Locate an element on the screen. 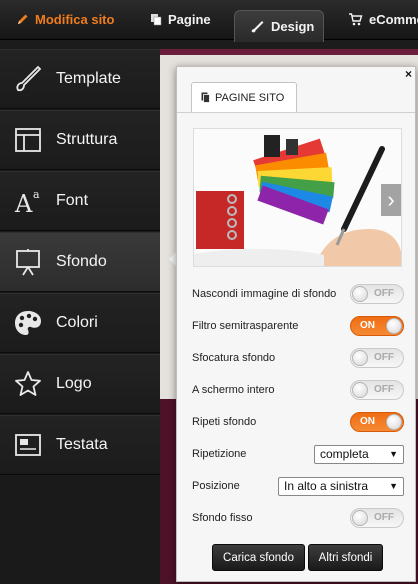  star-icon is located at coordinates (28, 384).